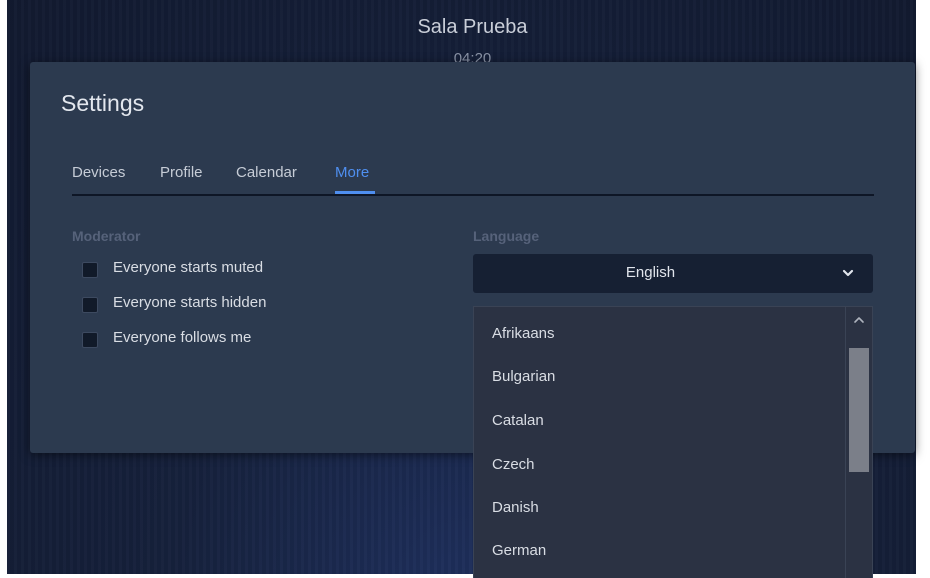 This screenshot has height=578, width=930. I want to click on language-option-czech: Czech, so click(513, 464).